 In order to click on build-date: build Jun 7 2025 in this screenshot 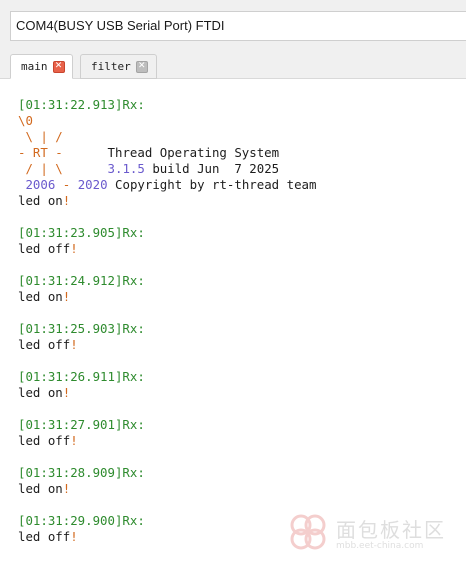, I will do `click(216, 168)`.